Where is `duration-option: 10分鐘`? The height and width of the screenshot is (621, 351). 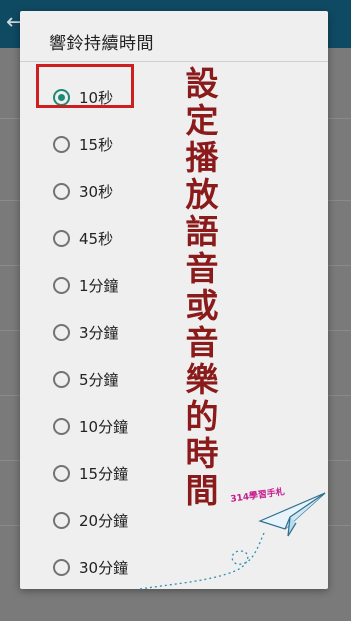
duration-option: 10分鐘 is located at coordinates (170, 426).